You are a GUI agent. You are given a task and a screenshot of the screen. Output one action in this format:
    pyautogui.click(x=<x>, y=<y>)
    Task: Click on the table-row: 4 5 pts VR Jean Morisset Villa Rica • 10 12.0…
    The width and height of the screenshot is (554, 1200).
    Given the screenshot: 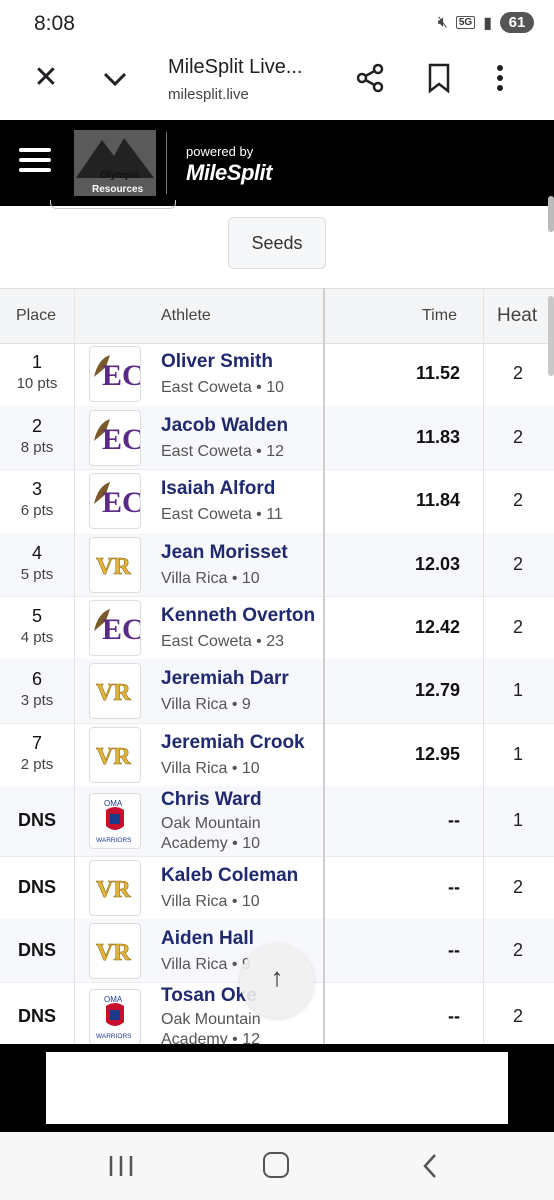 What is the action you would take?
    pyautogui.click(x=277, y=565)
    